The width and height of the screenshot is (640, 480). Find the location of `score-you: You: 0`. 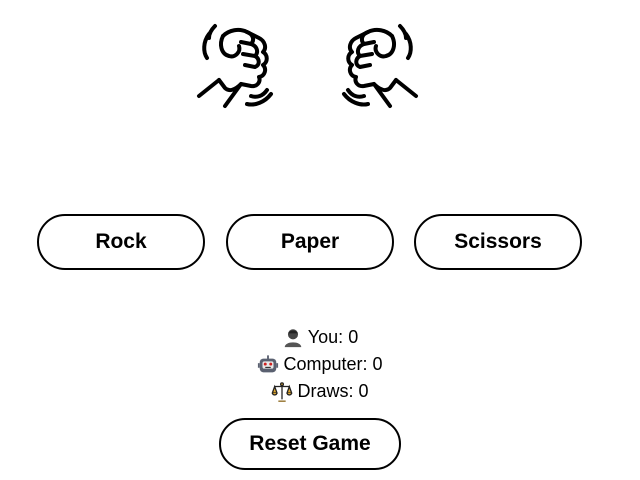

score-you: You: 0 is located at coordinates (320, 337).